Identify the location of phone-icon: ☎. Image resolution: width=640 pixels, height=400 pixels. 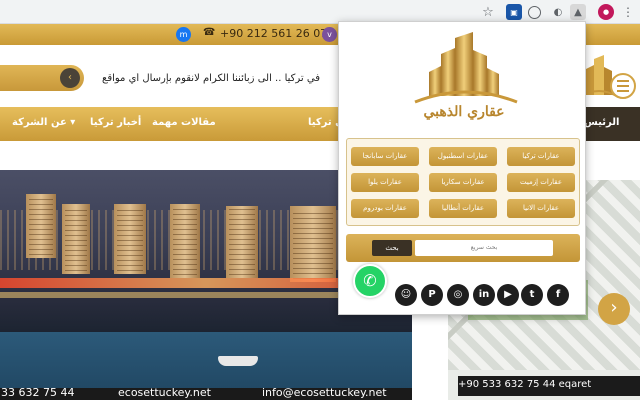
(209, 32).